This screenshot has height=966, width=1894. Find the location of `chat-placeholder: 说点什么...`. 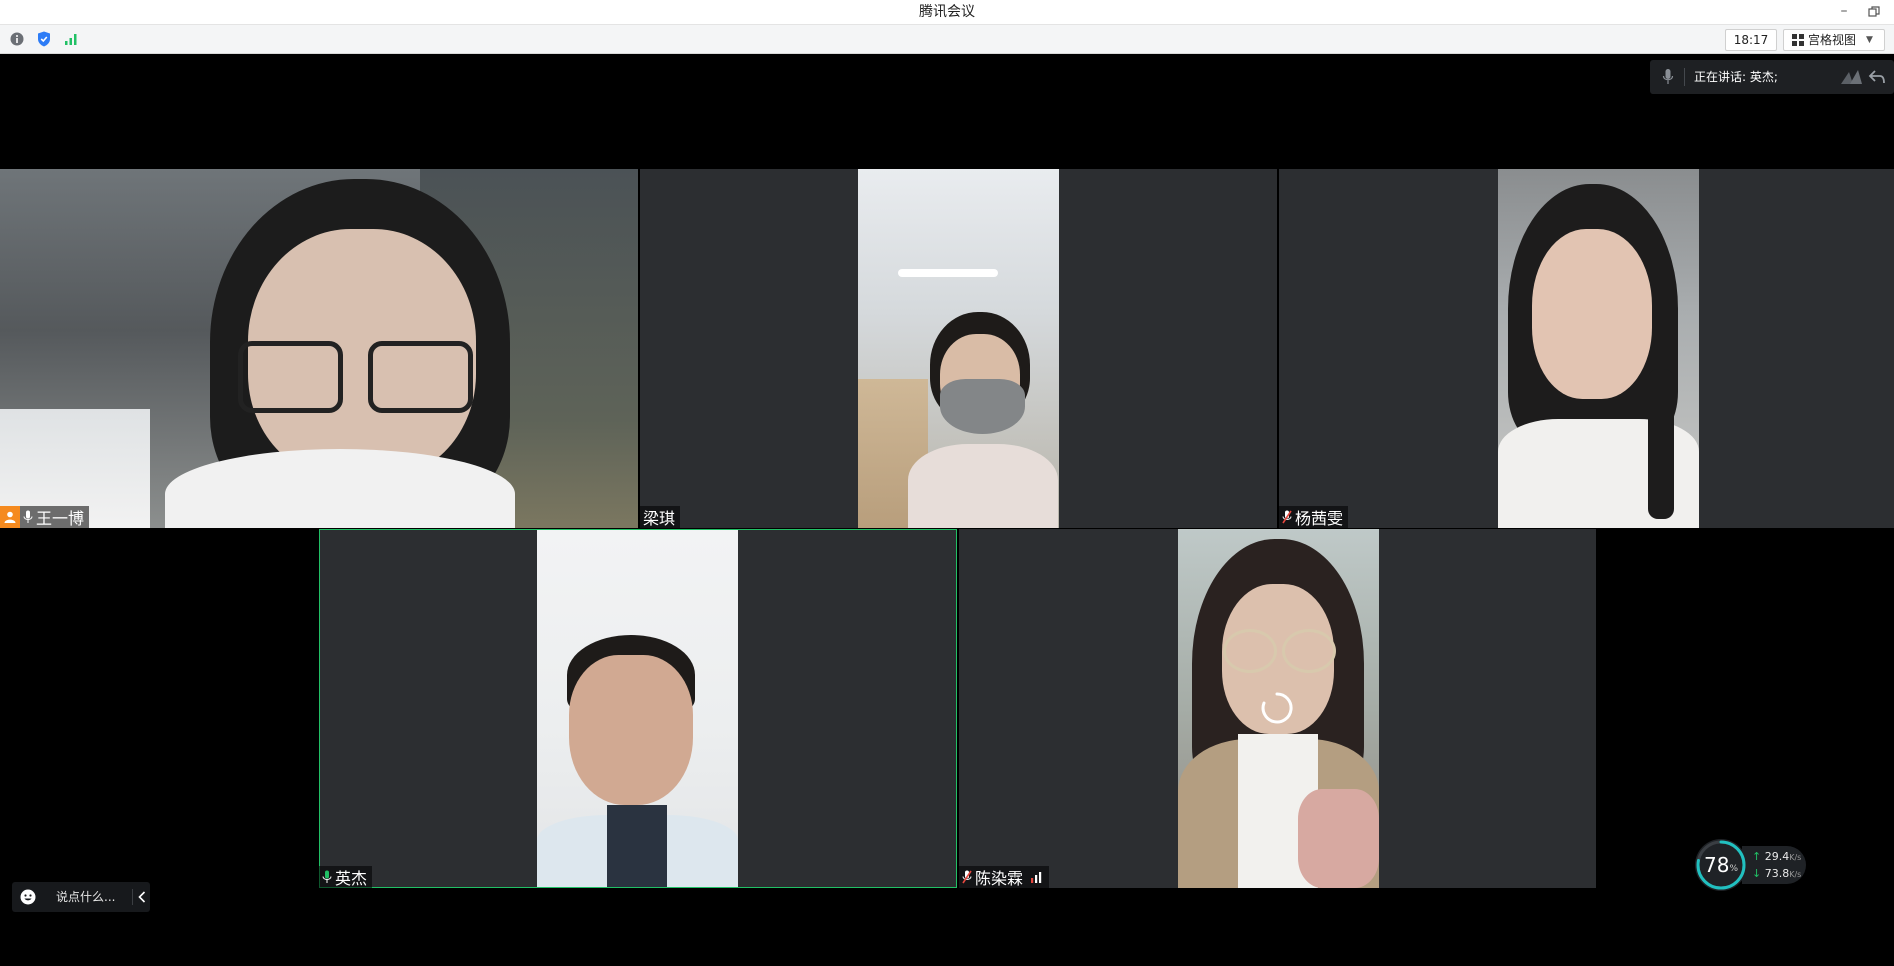

chat-placeholder: 说点什么... is located at coordinates (86, 897).